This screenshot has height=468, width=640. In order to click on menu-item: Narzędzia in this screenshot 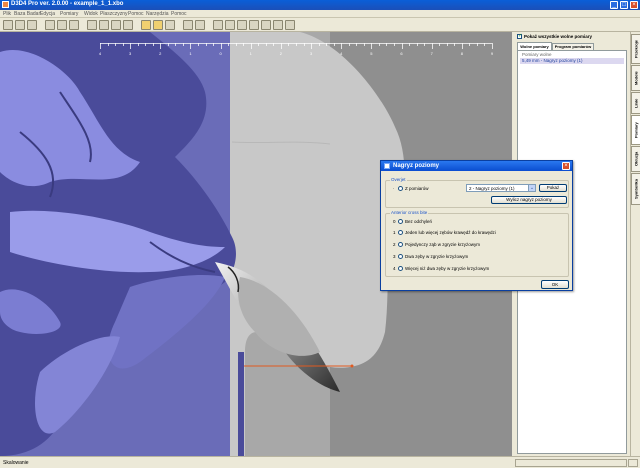, I will do `click(157, 14)`.